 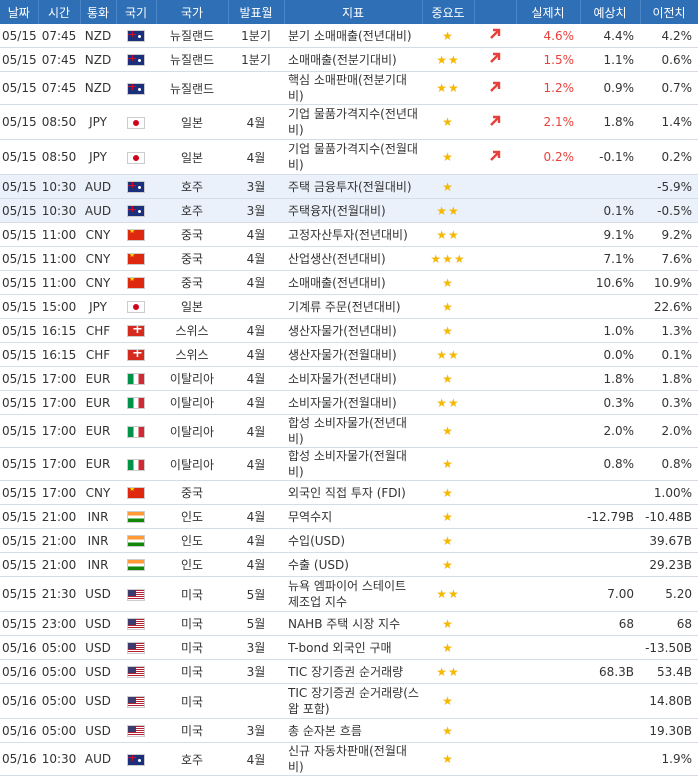 I want to click on table-row: 05/15 17:00 EUR 이탈리아 4월 소비자물가(전년대비) ★ 1.8% 1.8%, so click(x=349, y=378).